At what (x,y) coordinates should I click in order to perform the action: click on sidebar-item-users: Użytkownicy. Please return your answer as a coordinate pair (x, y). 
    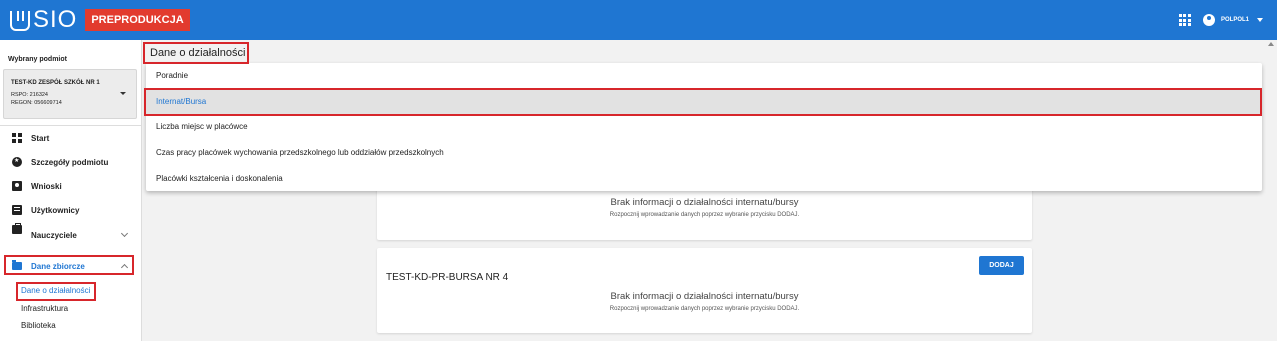
    Looking at the image, I should click on (70, 210).